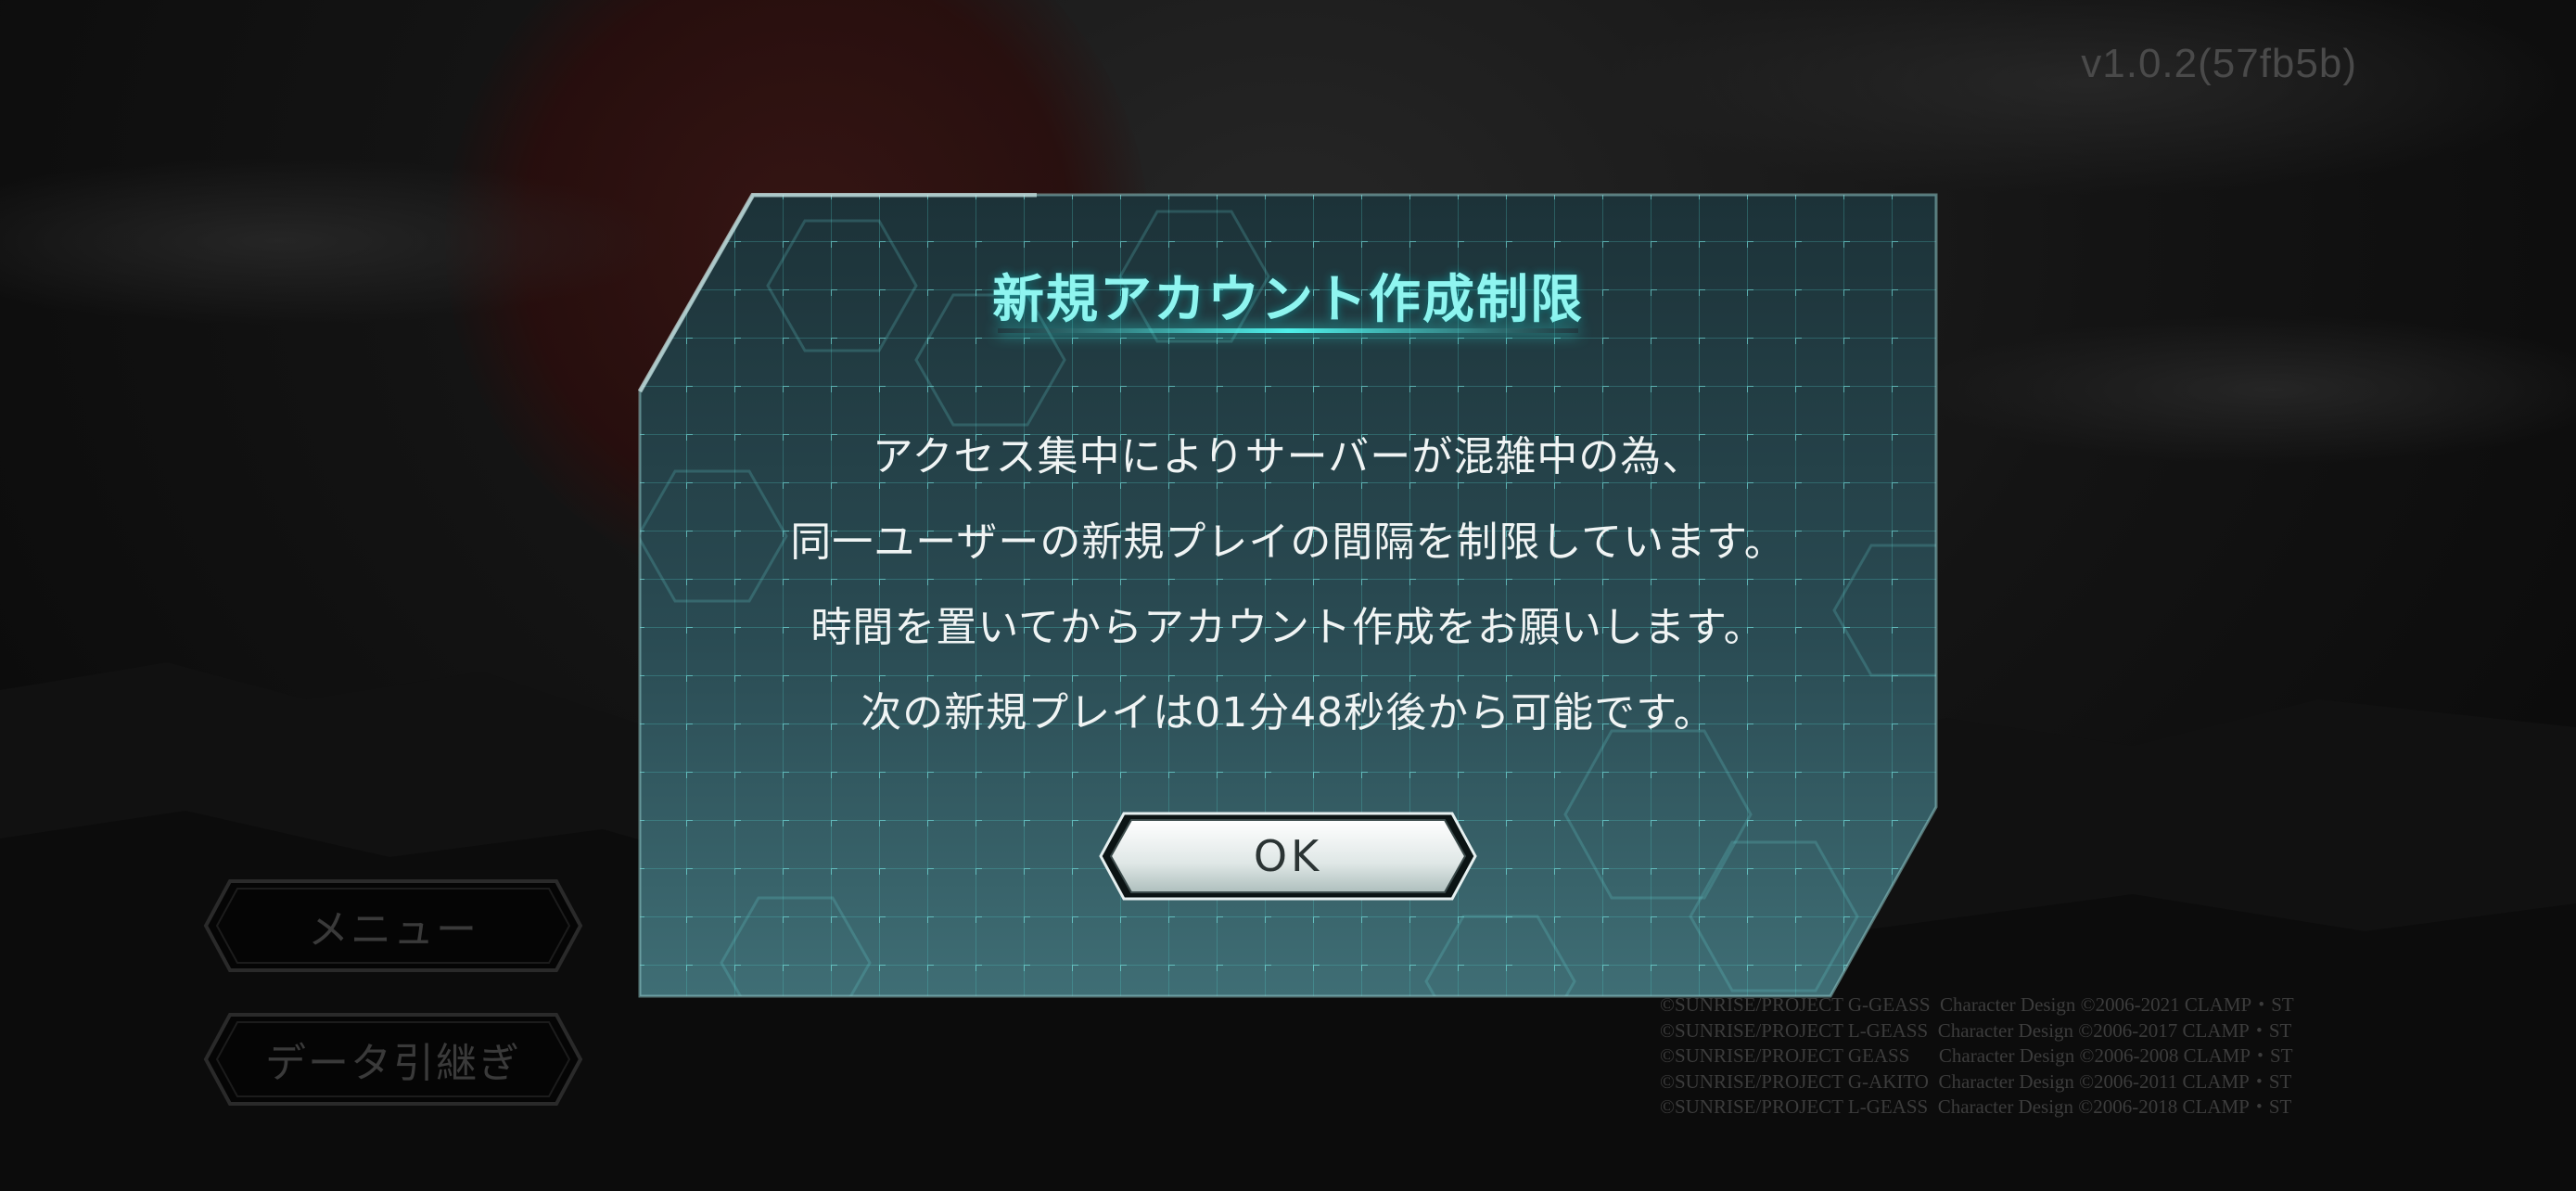 This screenshot has width=2576, height=1191. Describe the element at coordinates (1288, 330) in the screenshot. I see `title-underline` at that location.